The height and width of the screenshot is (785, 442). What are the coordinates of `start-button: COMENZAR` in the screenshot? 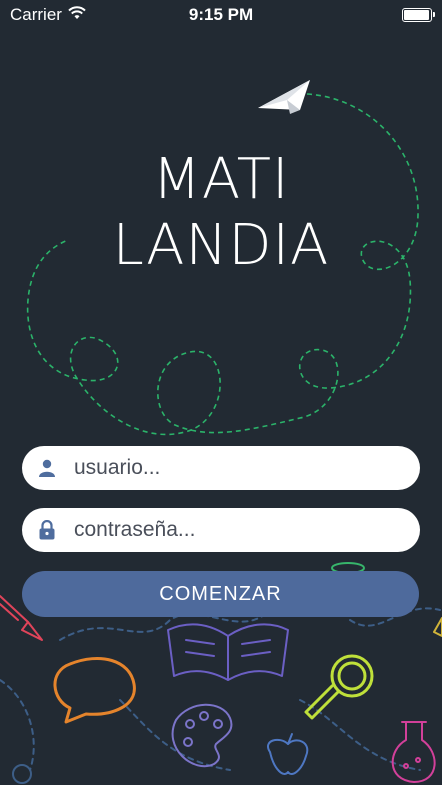 It's located at (220, 594).